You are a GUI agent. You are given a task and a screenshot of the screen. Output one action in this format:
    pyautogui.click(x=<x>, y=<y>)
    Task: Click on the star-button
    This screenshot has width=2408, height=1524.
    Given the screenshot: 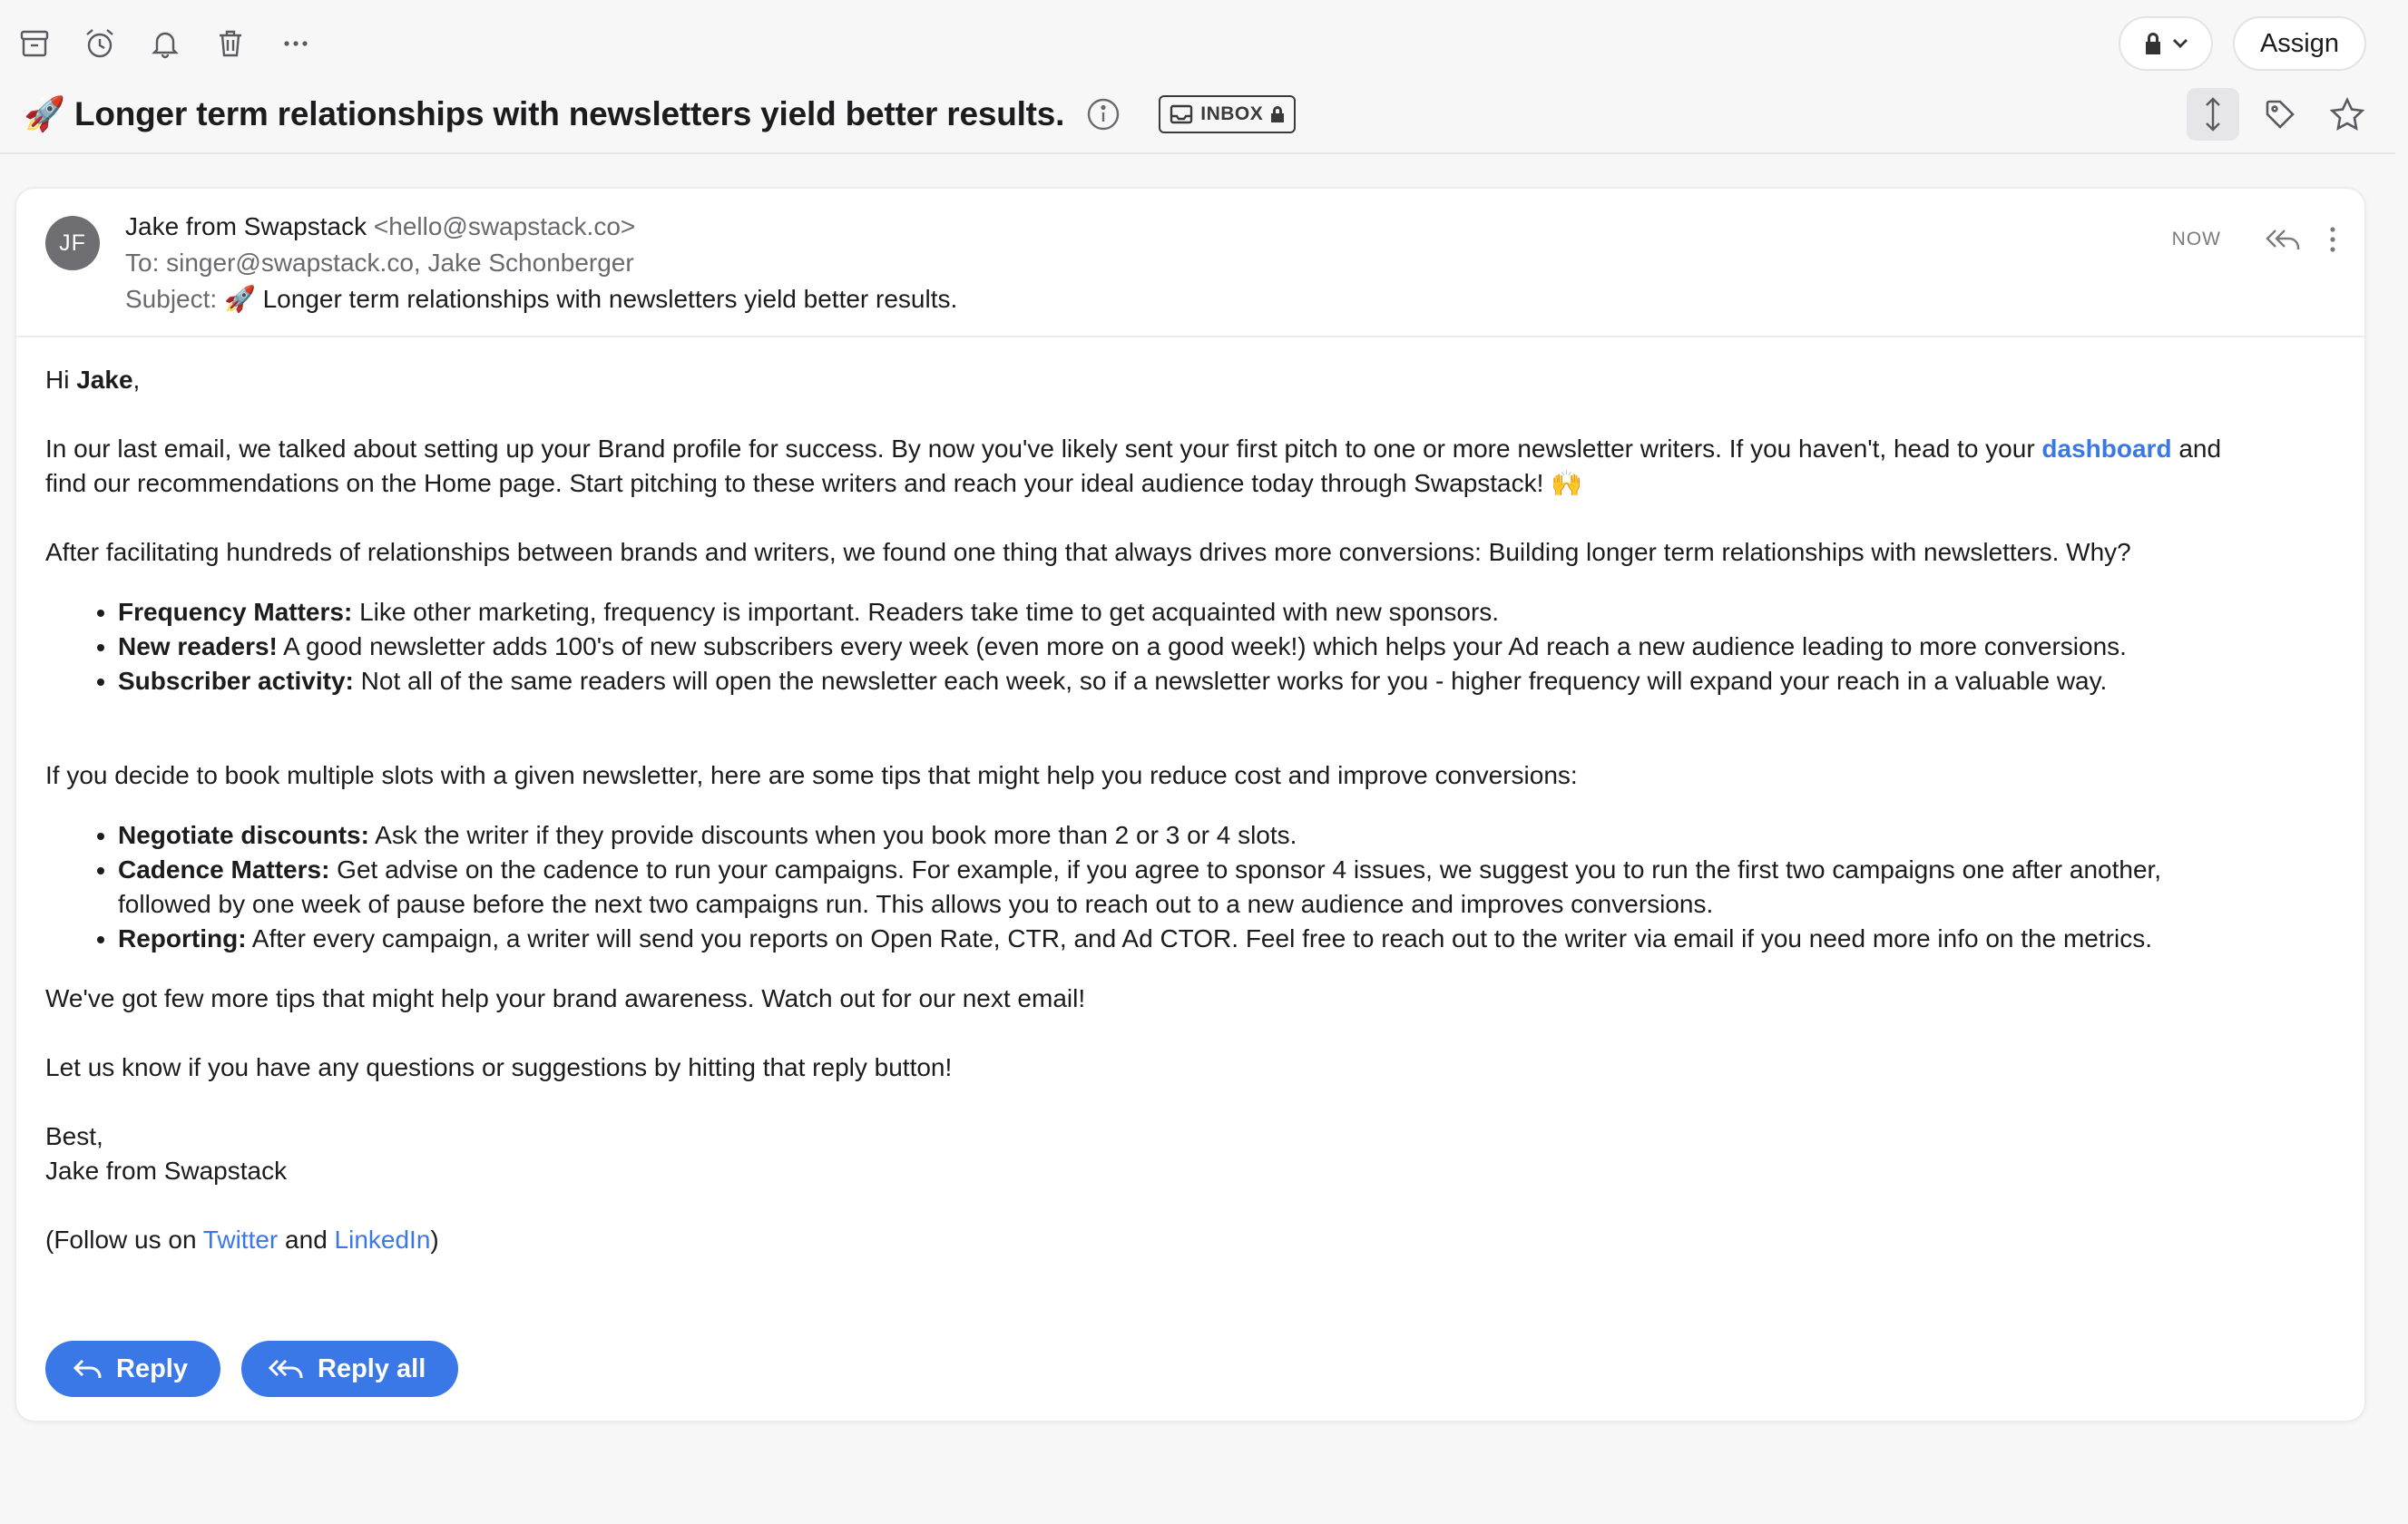 What is the action you would take?
    pyautogui.click(x=2347, y=114)
    